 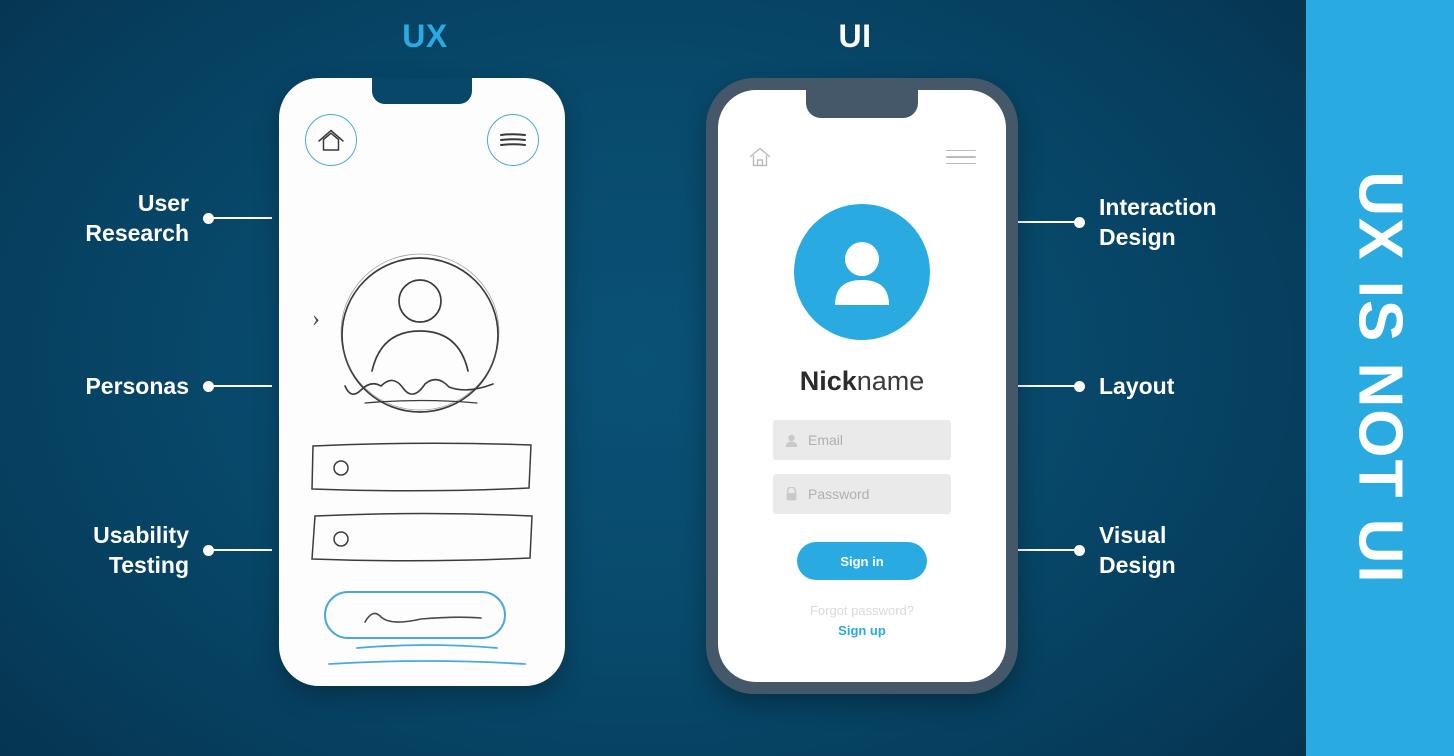 I want to click on side-banner-text: UX IS NOT UI, so click(x=1381, y=378).